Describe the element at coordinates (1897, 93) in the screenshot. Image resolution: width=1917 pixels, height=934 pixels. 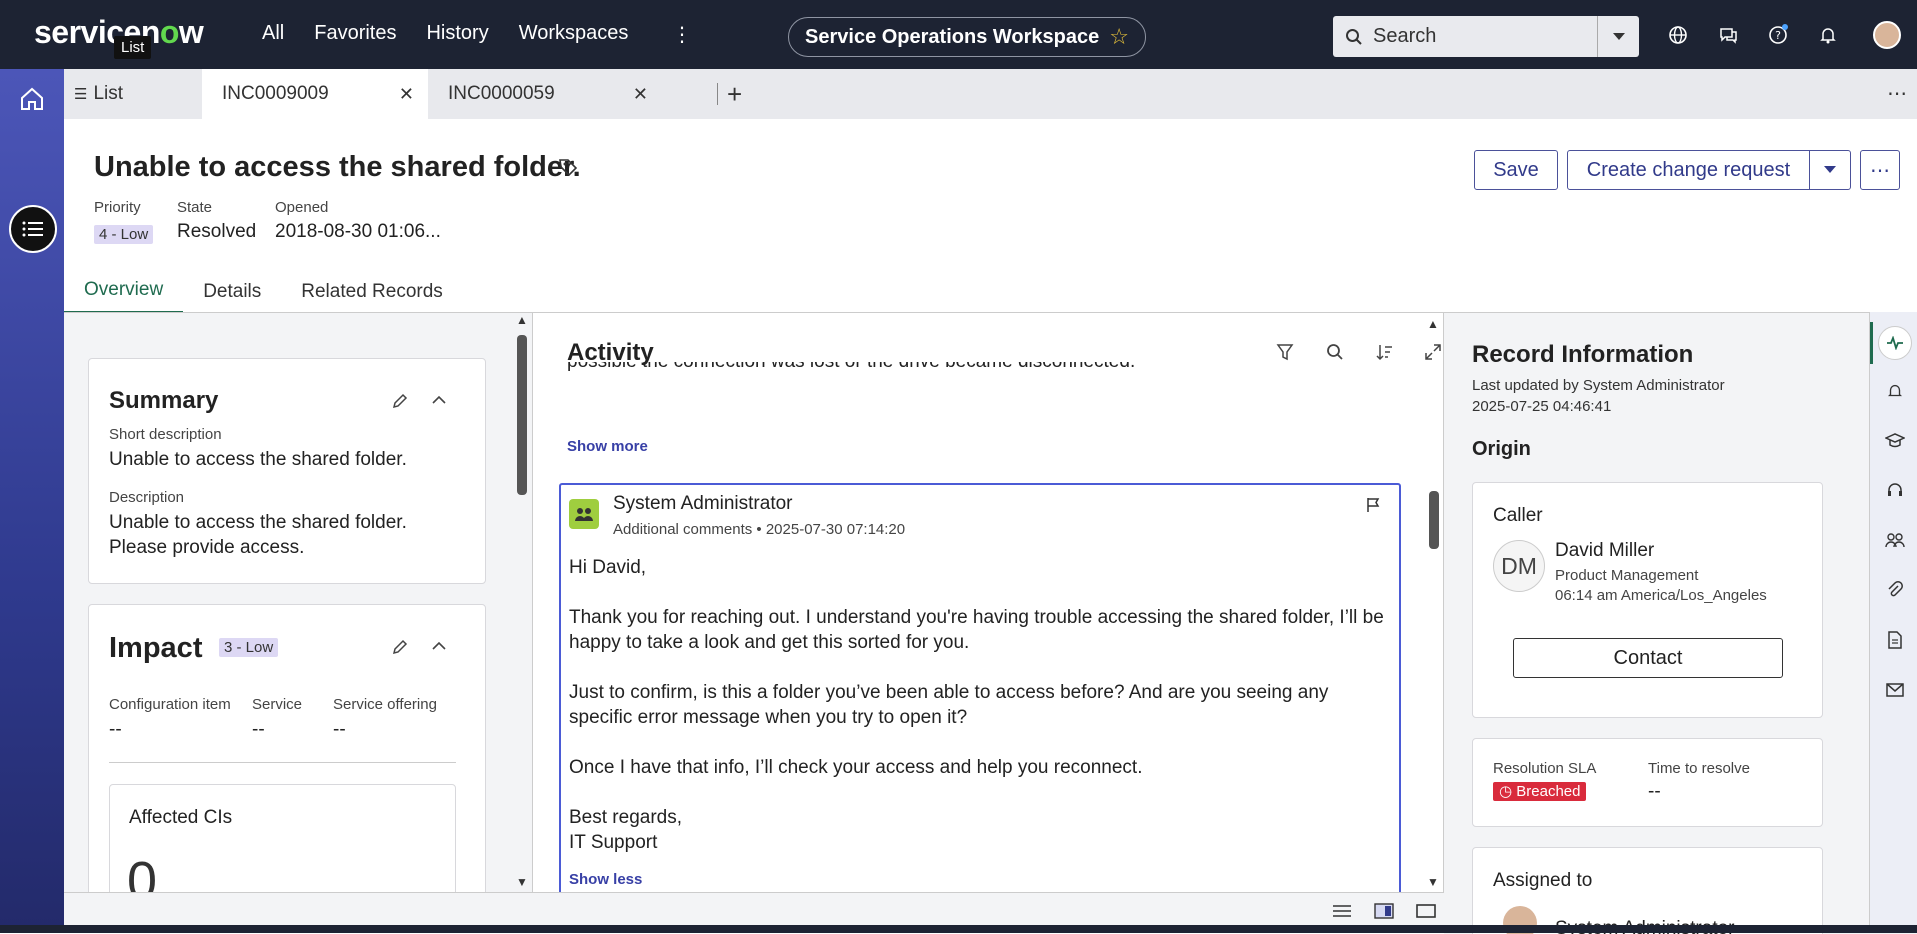
I see `more-horizontal-icon: ⋯` at that location.